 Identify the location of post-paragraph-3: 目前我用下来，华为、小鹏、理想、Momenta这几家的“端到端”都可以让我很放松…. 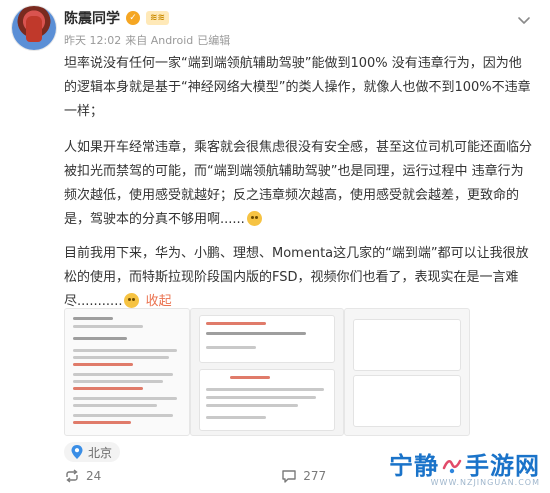
(299, 278).